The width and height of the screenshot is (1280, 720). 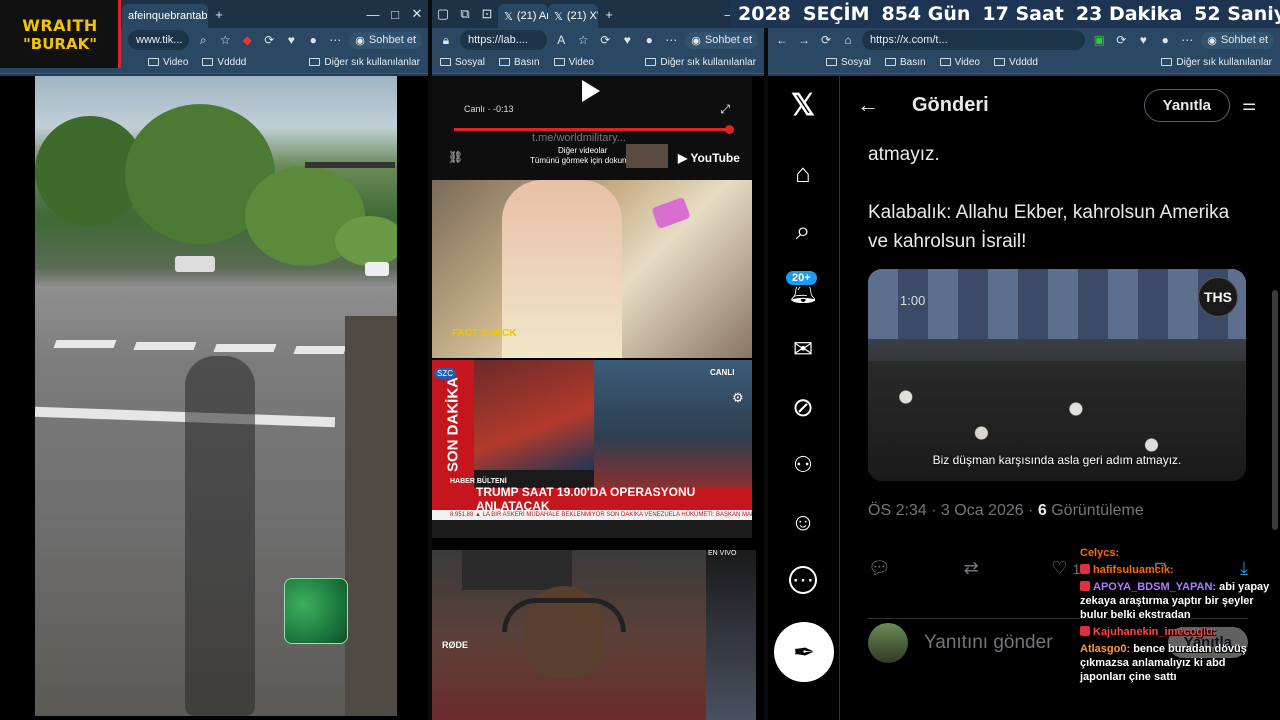 What do you see at coordinates (1237, 14) in the screenshot?
I see `countdown-seconds: 52 Saniye` at bounding box center [1237, 14].